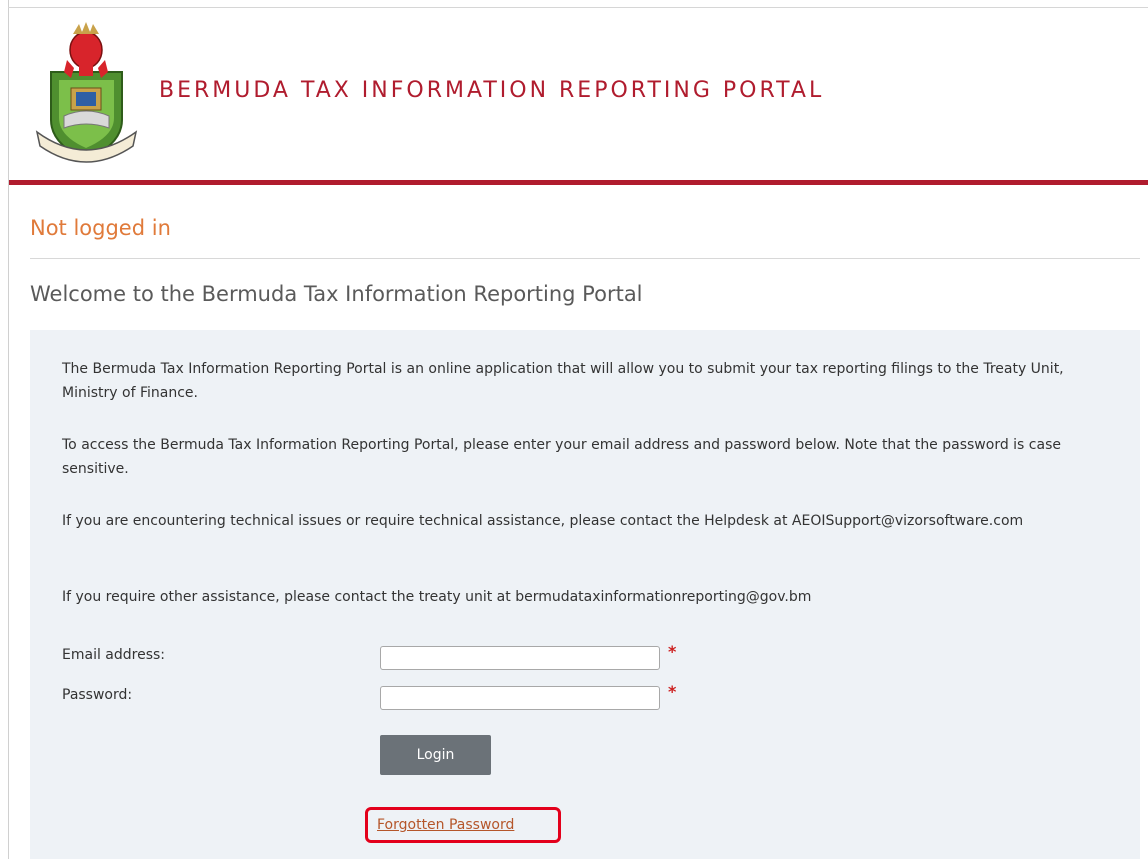 This screenshot has height=859, width=1148. I want to click on password-label: Password:, so click(97, 695).